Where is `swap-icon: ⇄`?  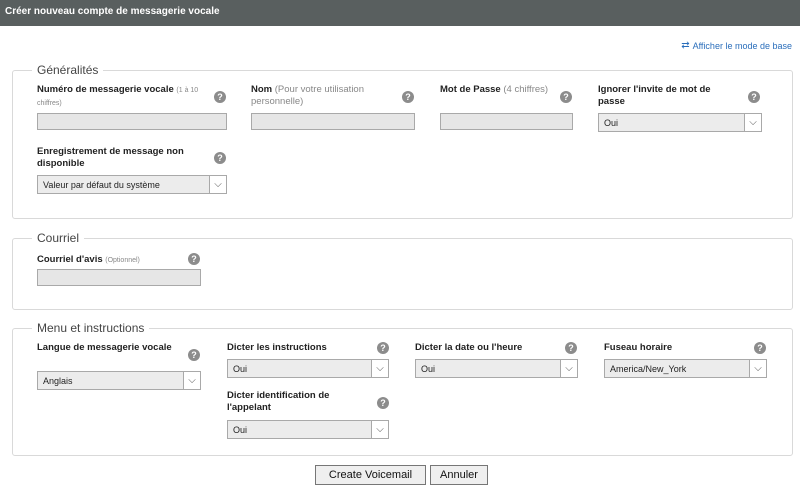 swap-icon: ⇄ is located at coordinates (685, 45).